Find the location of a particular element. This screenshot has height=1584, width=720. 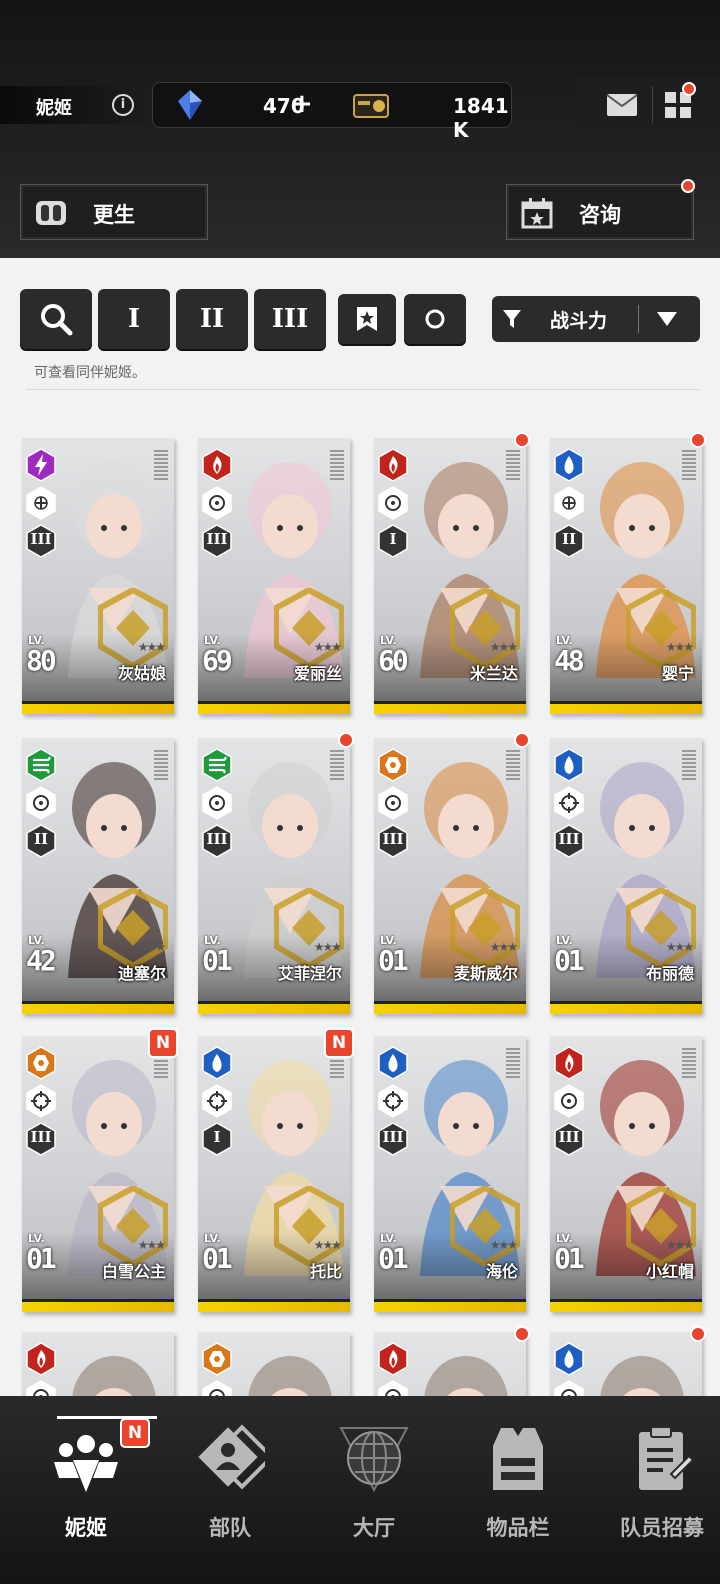

nikke-card: III ★★★ LV. 01 海伦 is located at coordinates (450, 1174).